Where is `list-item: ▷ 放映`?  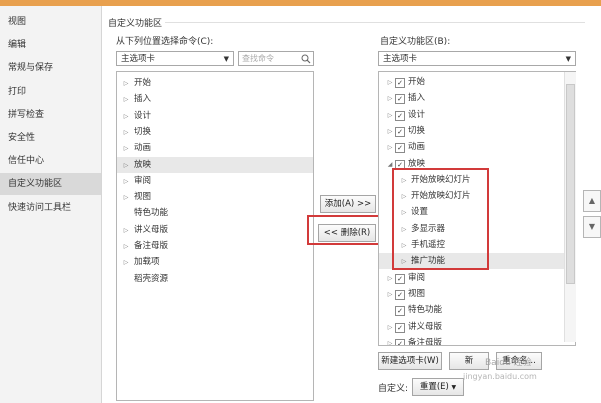 list-item: ▷ 放映 is located at coordinates (215, 165).